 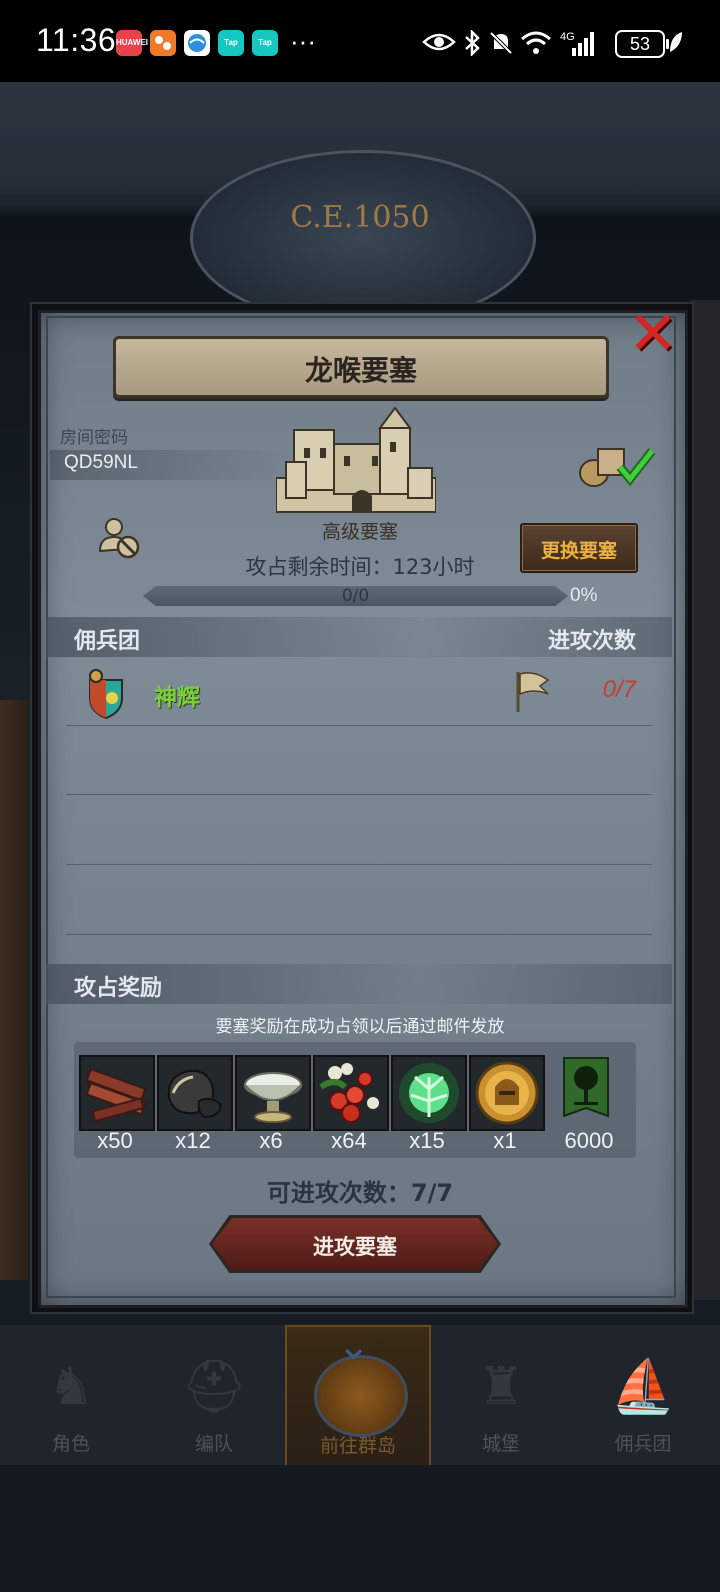 I want to click on reward-note: 要塞奖励在成功占领以后通过邮件发放, so click(x=360, y=1027).